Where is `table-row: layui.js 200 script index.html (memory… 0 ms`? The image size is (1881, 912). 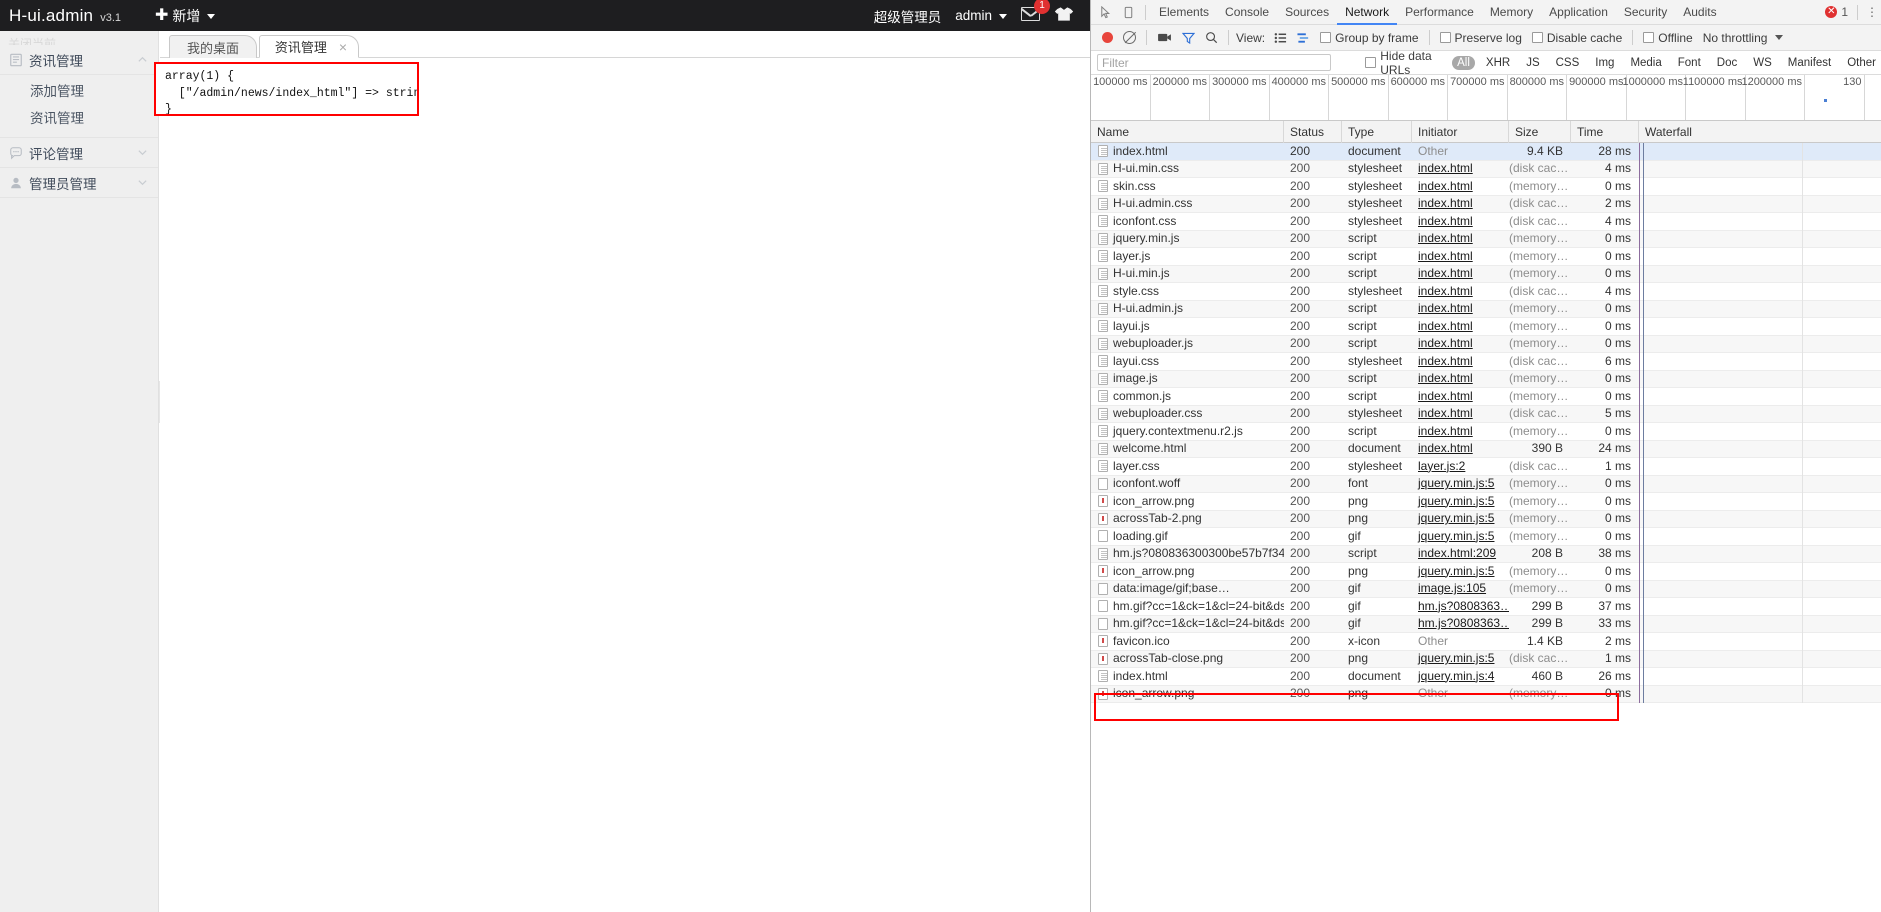 table-row: layui.js 200 script index.html (memory… 0 ms is located at coordinates (1486, 326).